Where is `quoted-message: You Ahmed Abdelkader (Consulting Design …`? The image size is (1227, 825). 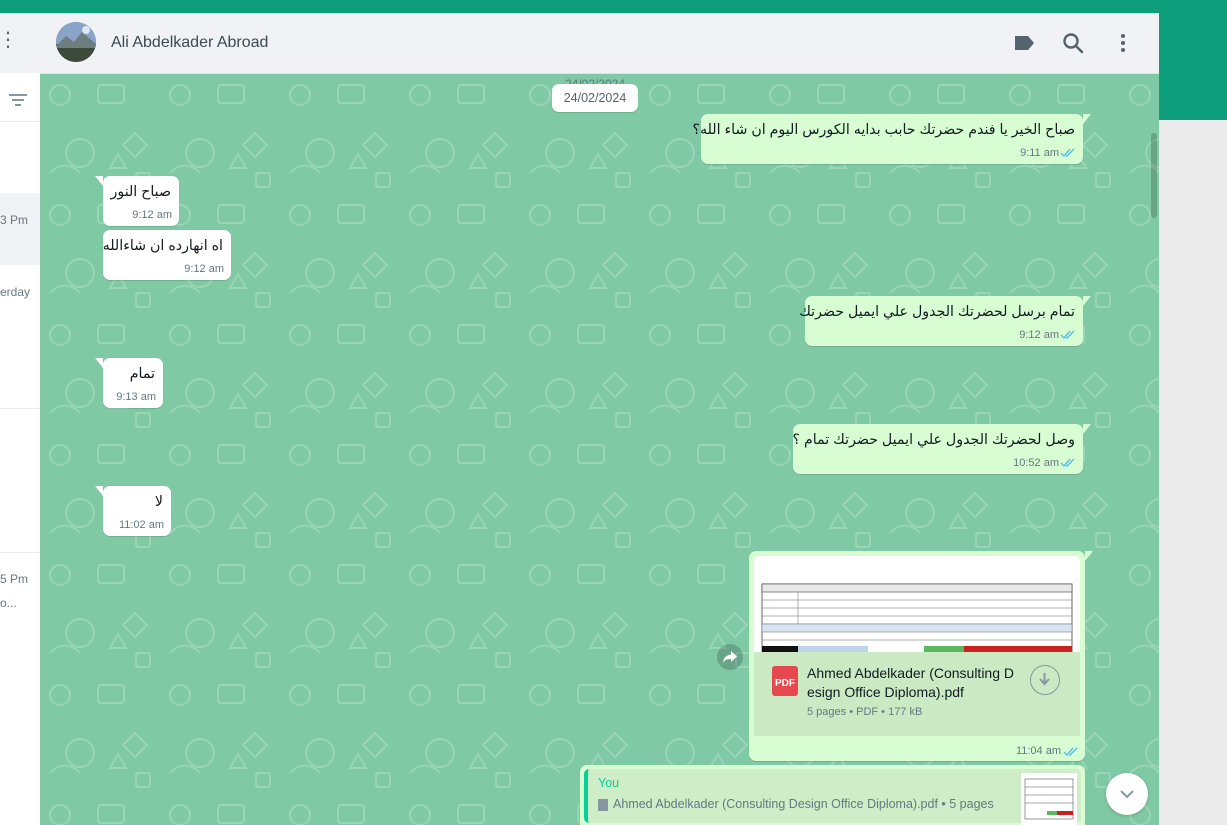
quoted-message: You Ahmed Abdelkader (Consulting Design … is located at coordinates (832, 797).